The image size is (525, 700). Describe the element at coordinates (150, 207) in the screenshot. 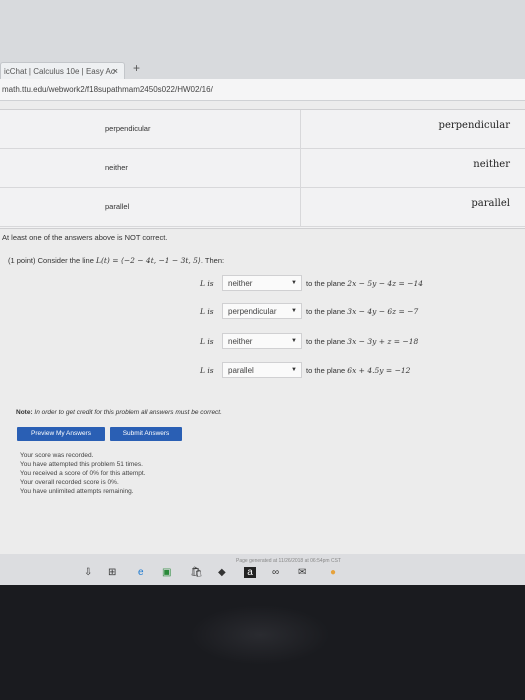

I see `match-left-item: parallel` at that location.